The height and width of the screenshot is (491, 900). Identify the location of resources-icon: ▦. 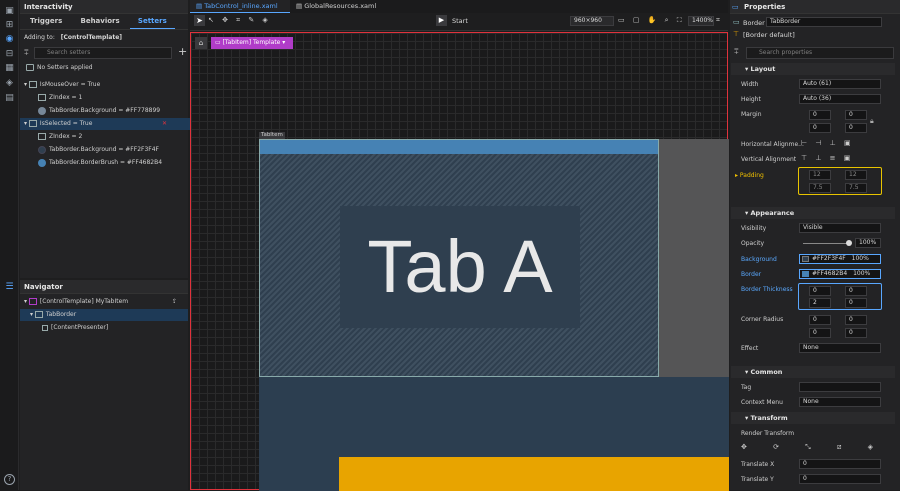
(9, 68).